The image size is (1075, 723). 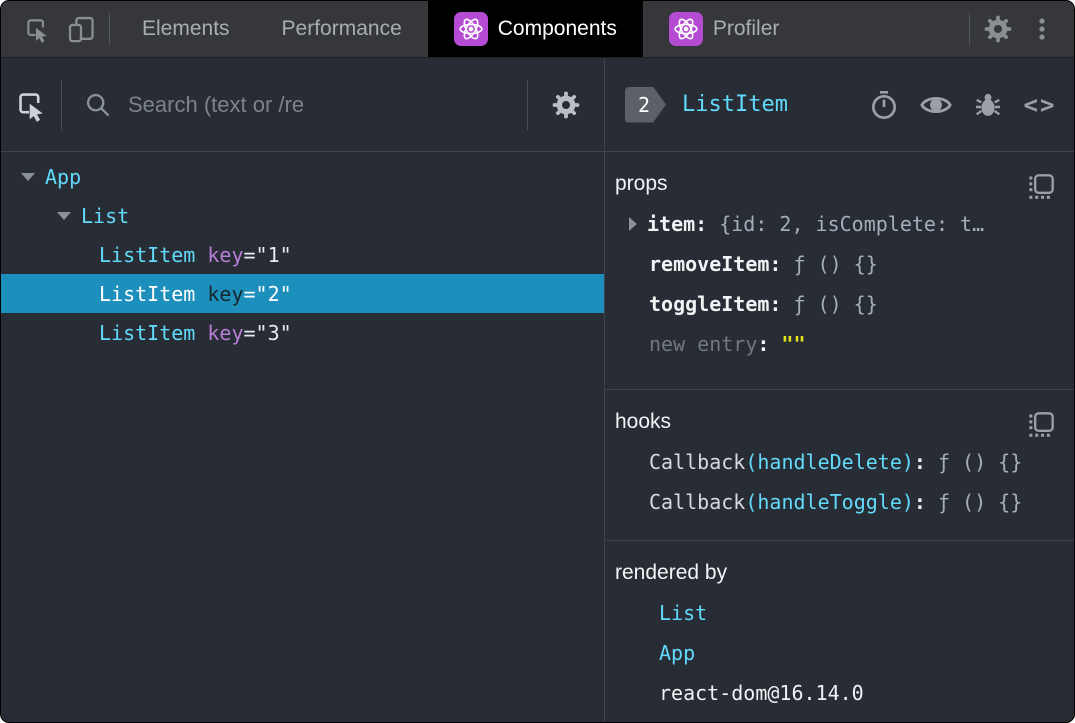 I want to click on hooks-title: hooks, so click(x=643, y=421).